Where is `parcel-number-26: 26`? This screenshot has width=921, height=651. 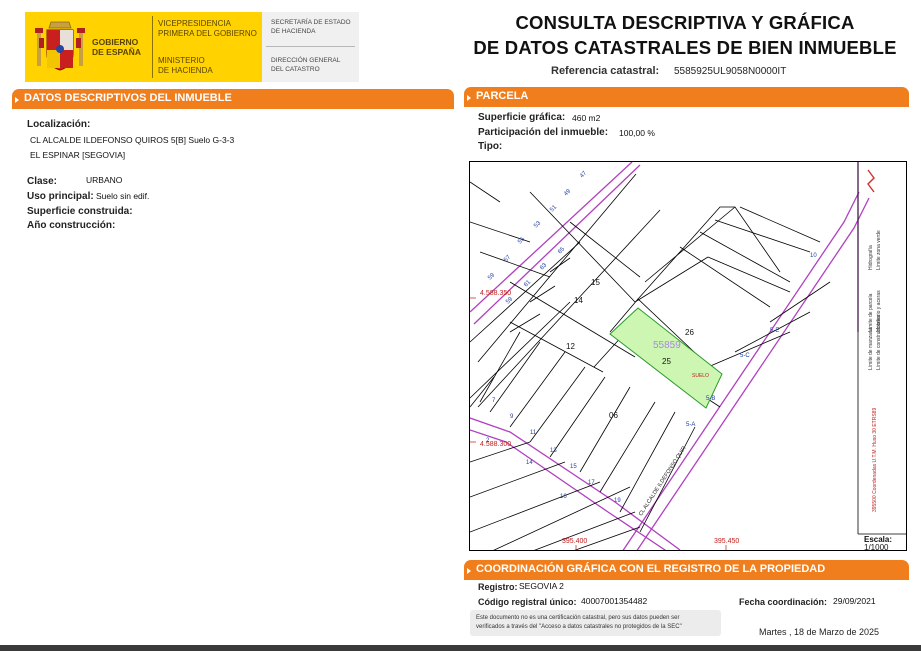 parcel-number-26: 26 is located at coordinates (689, 332).